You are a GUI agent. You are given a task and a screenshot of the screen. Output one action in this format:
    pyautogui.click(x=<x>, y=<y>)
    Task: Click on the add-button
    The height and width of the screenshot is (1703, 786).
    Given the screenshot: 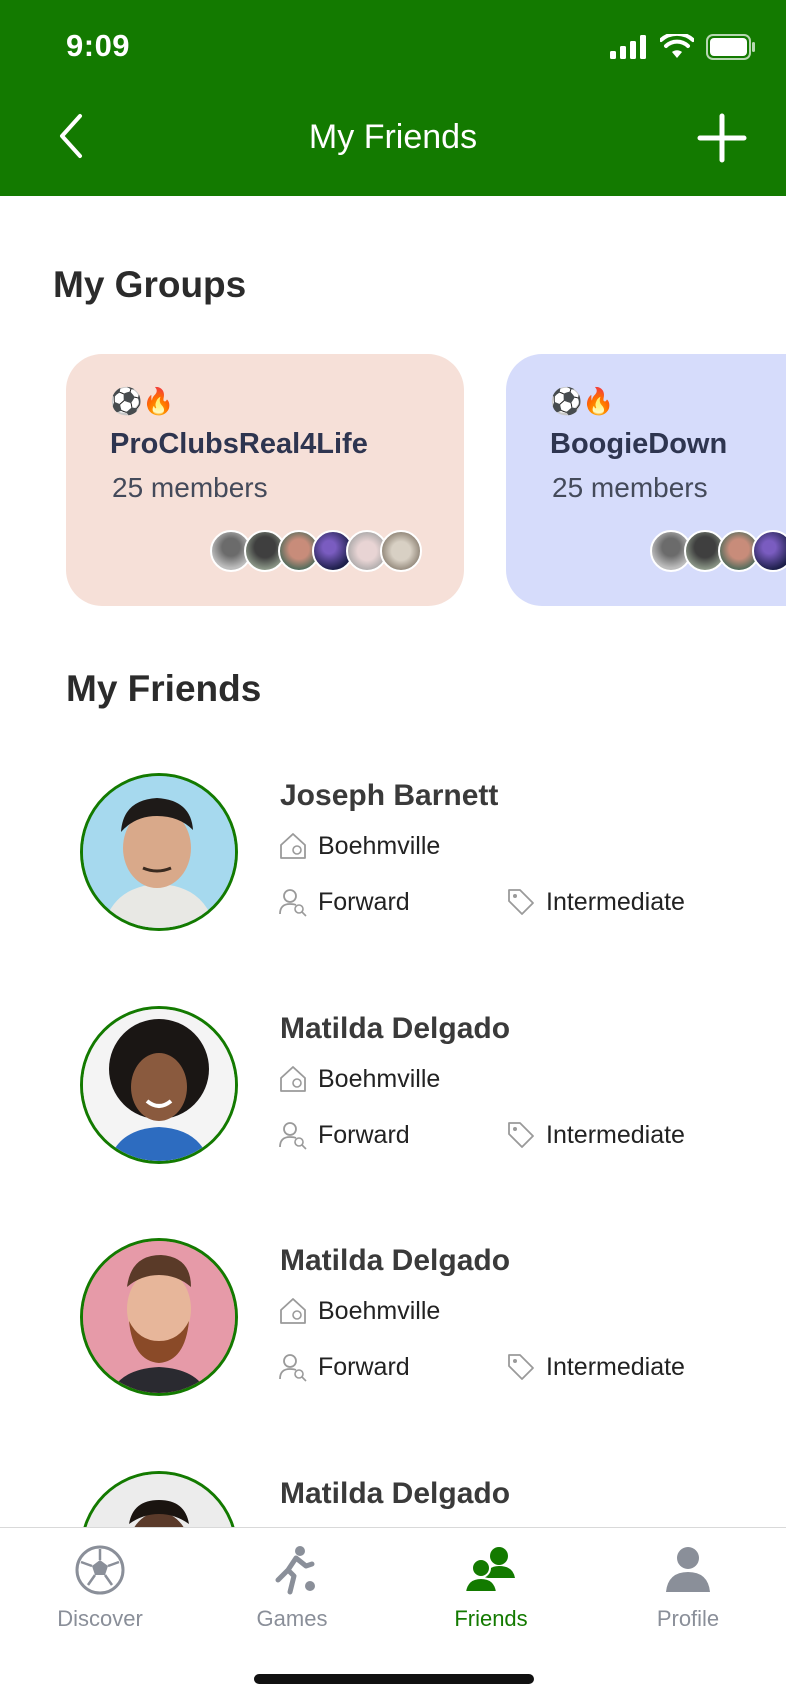 What is the action you would take?
    pyautogui.click(x=722, y=138)
    